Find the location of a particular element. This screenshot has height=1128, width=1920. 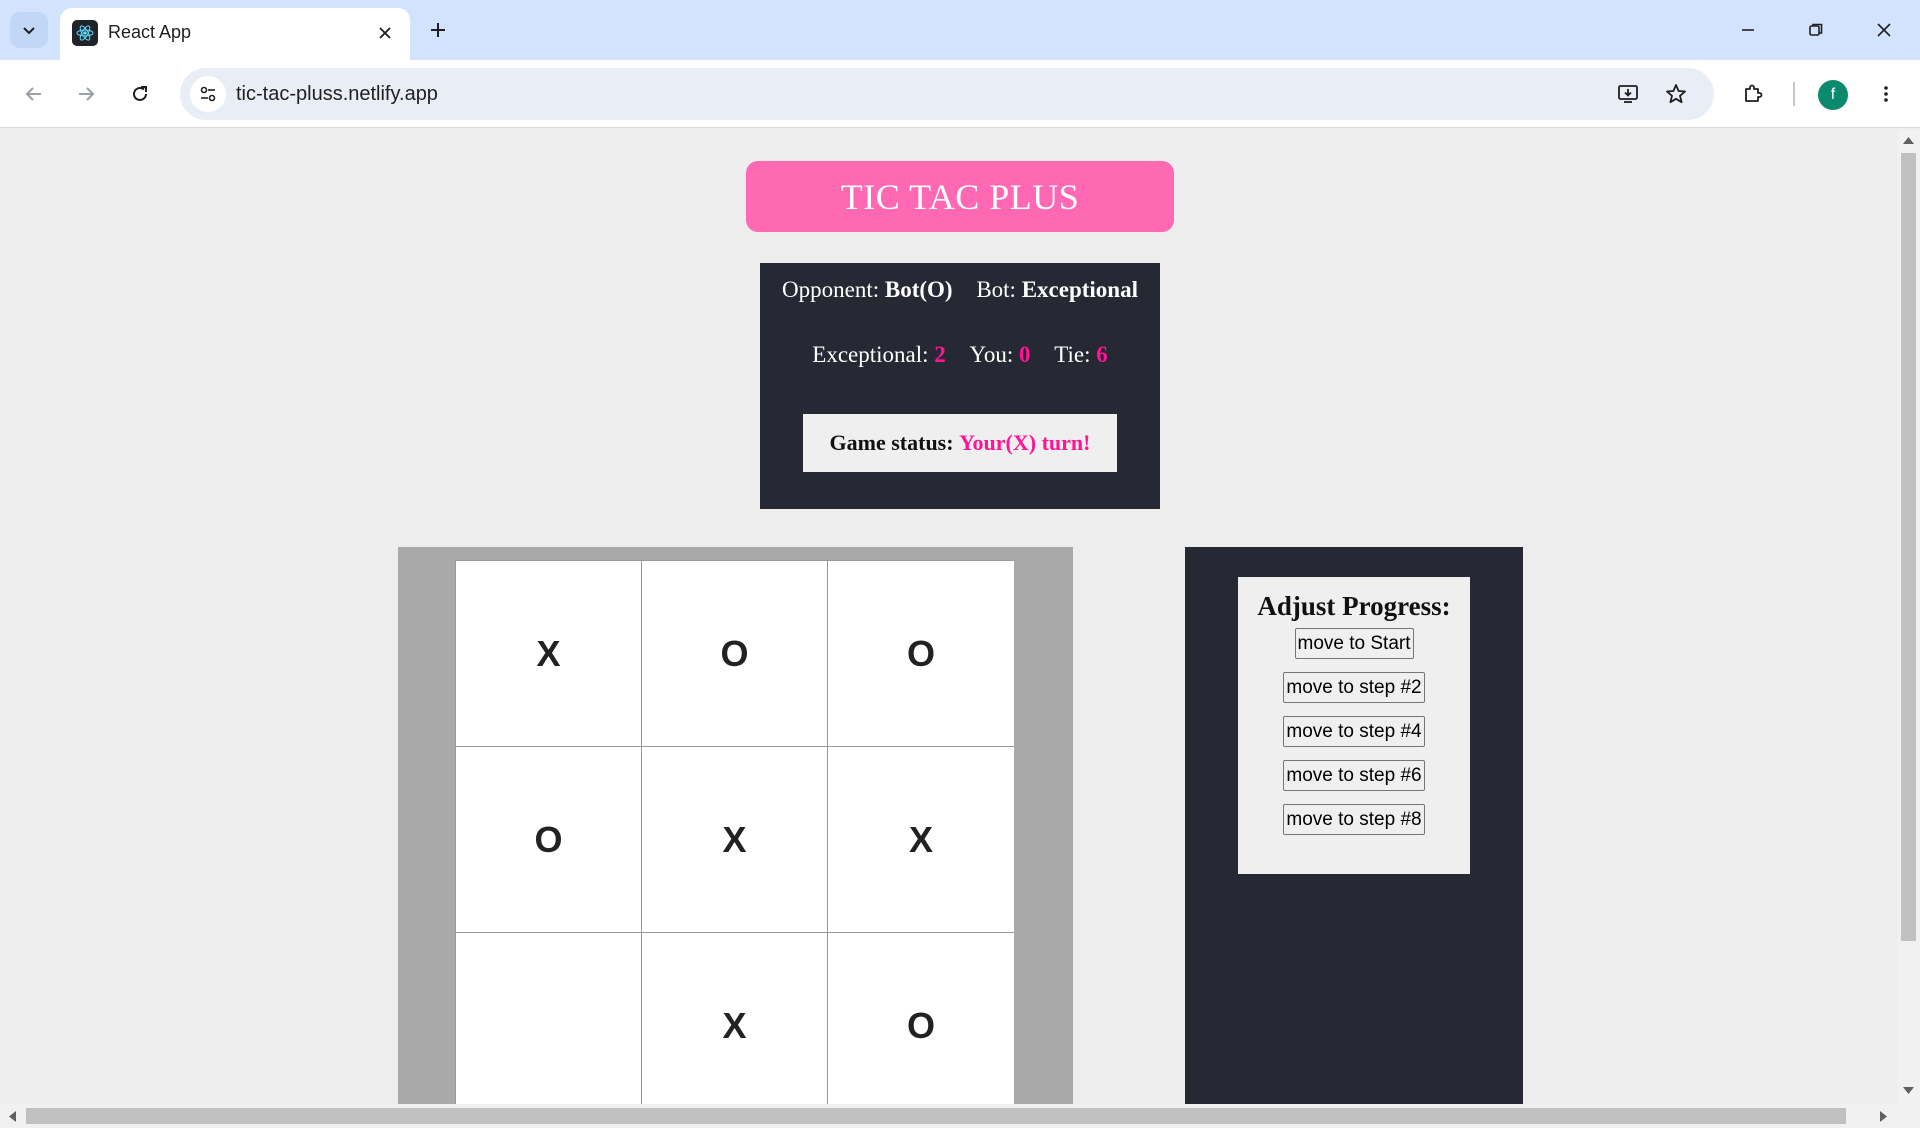

tab-search-button is located at coordinates (29, 30).